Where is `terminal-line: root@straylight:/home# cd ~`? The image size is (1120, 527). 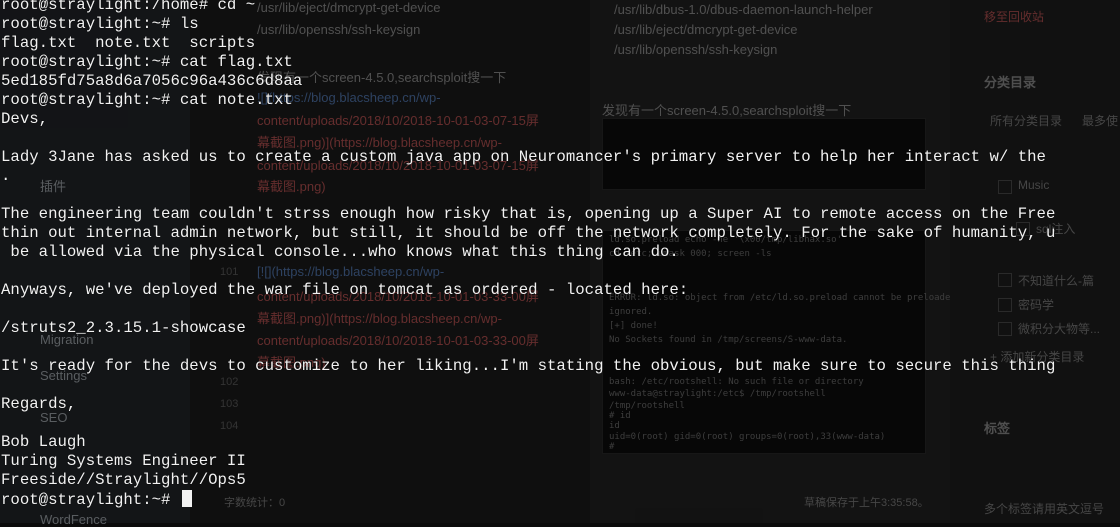 terminal-line: root@straylight:/home# cd ~ is located at coordinates (128, 7).